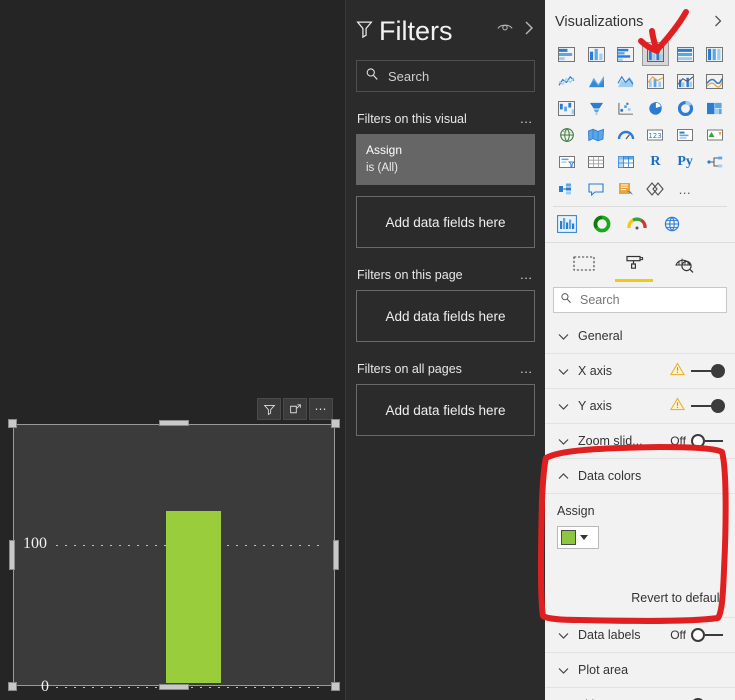 The height and width of the screenshot is (700, 735). I want to click on key-influencers-icon, so click(566, 189).